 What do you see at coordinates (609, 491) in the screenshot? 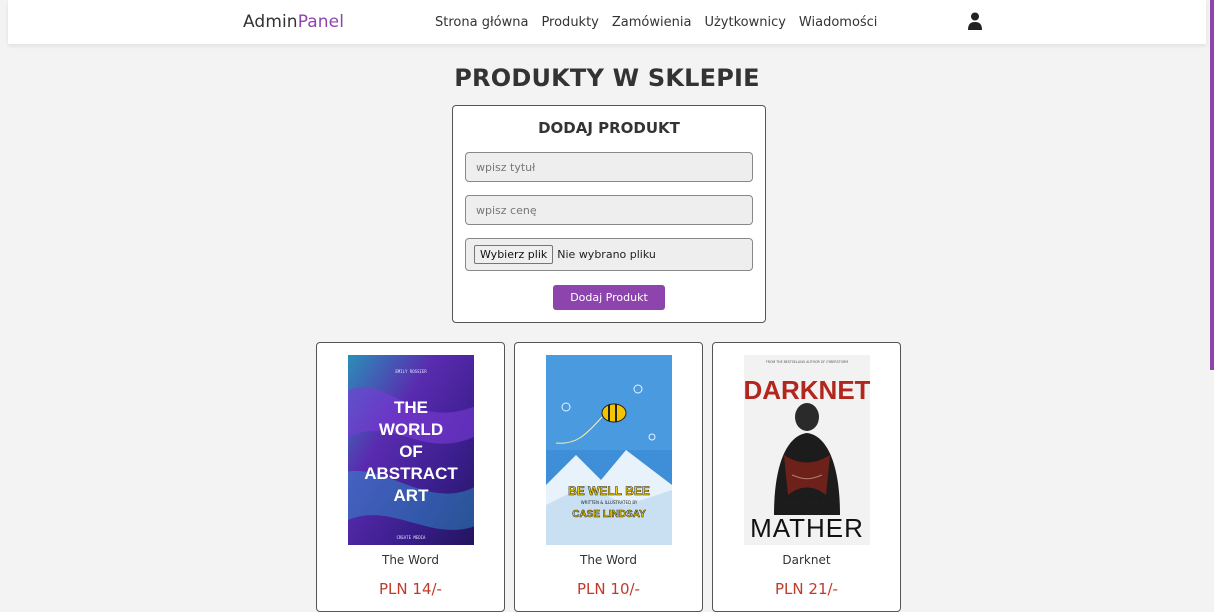
I see `cover-line: BE WELL BEE` at bounding box center [609, 491].